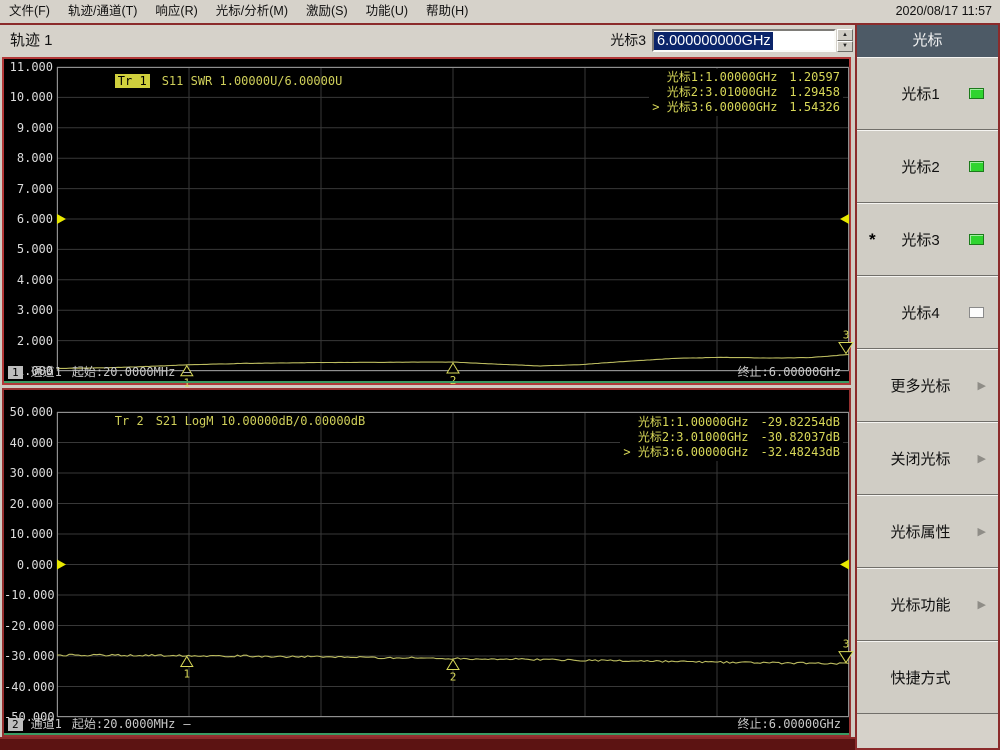 Image resolution: width=1000 pixels, height=750 pixels. What do you see at coordinates (500, 41) in the screenshot?
I see `toolbar: 轨迹 1 光标3 6.000000000GHz ▲ ▼ 光标` at bounding box center [500, 41].